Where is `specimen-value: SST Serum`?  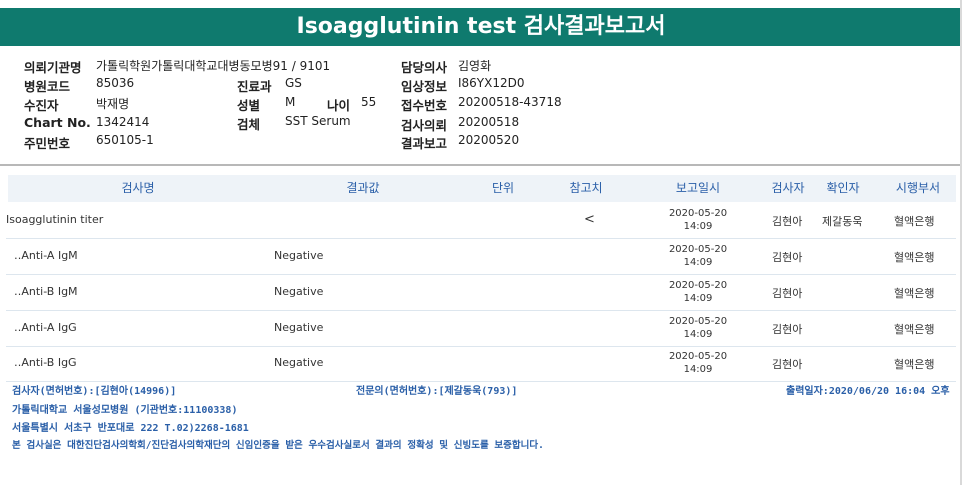
specimen-value: SST Serum is located at coordinates (318, 121).